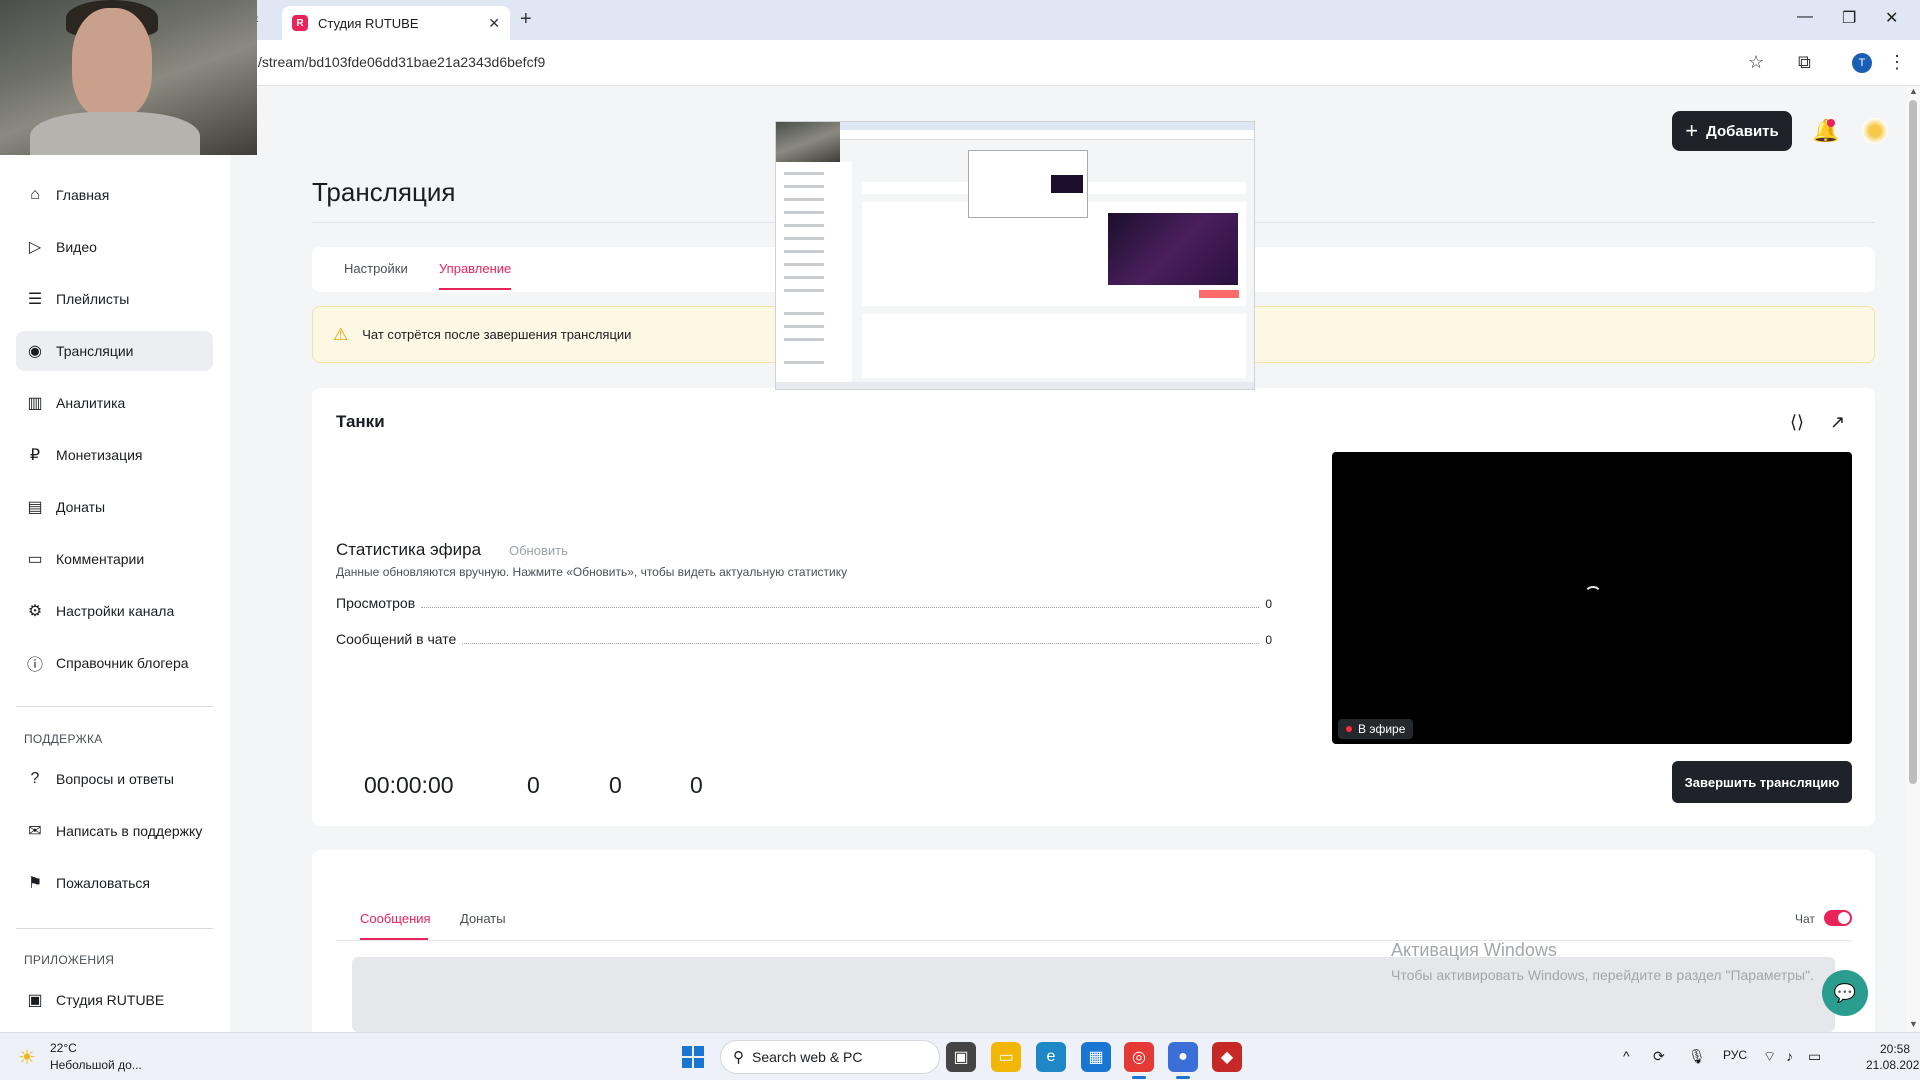 The image size is (1920, 1080). I want to click on tab-settings: Настройки, so click(376, 268).